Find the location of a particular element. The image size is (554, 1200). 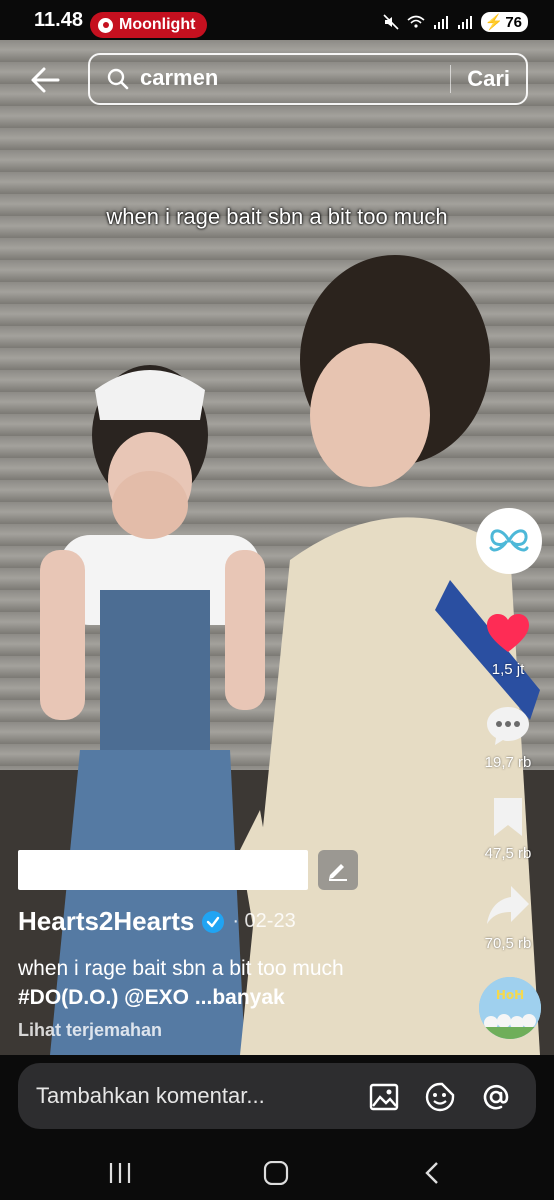

system-back-button is located at coordinates (432, 1173).